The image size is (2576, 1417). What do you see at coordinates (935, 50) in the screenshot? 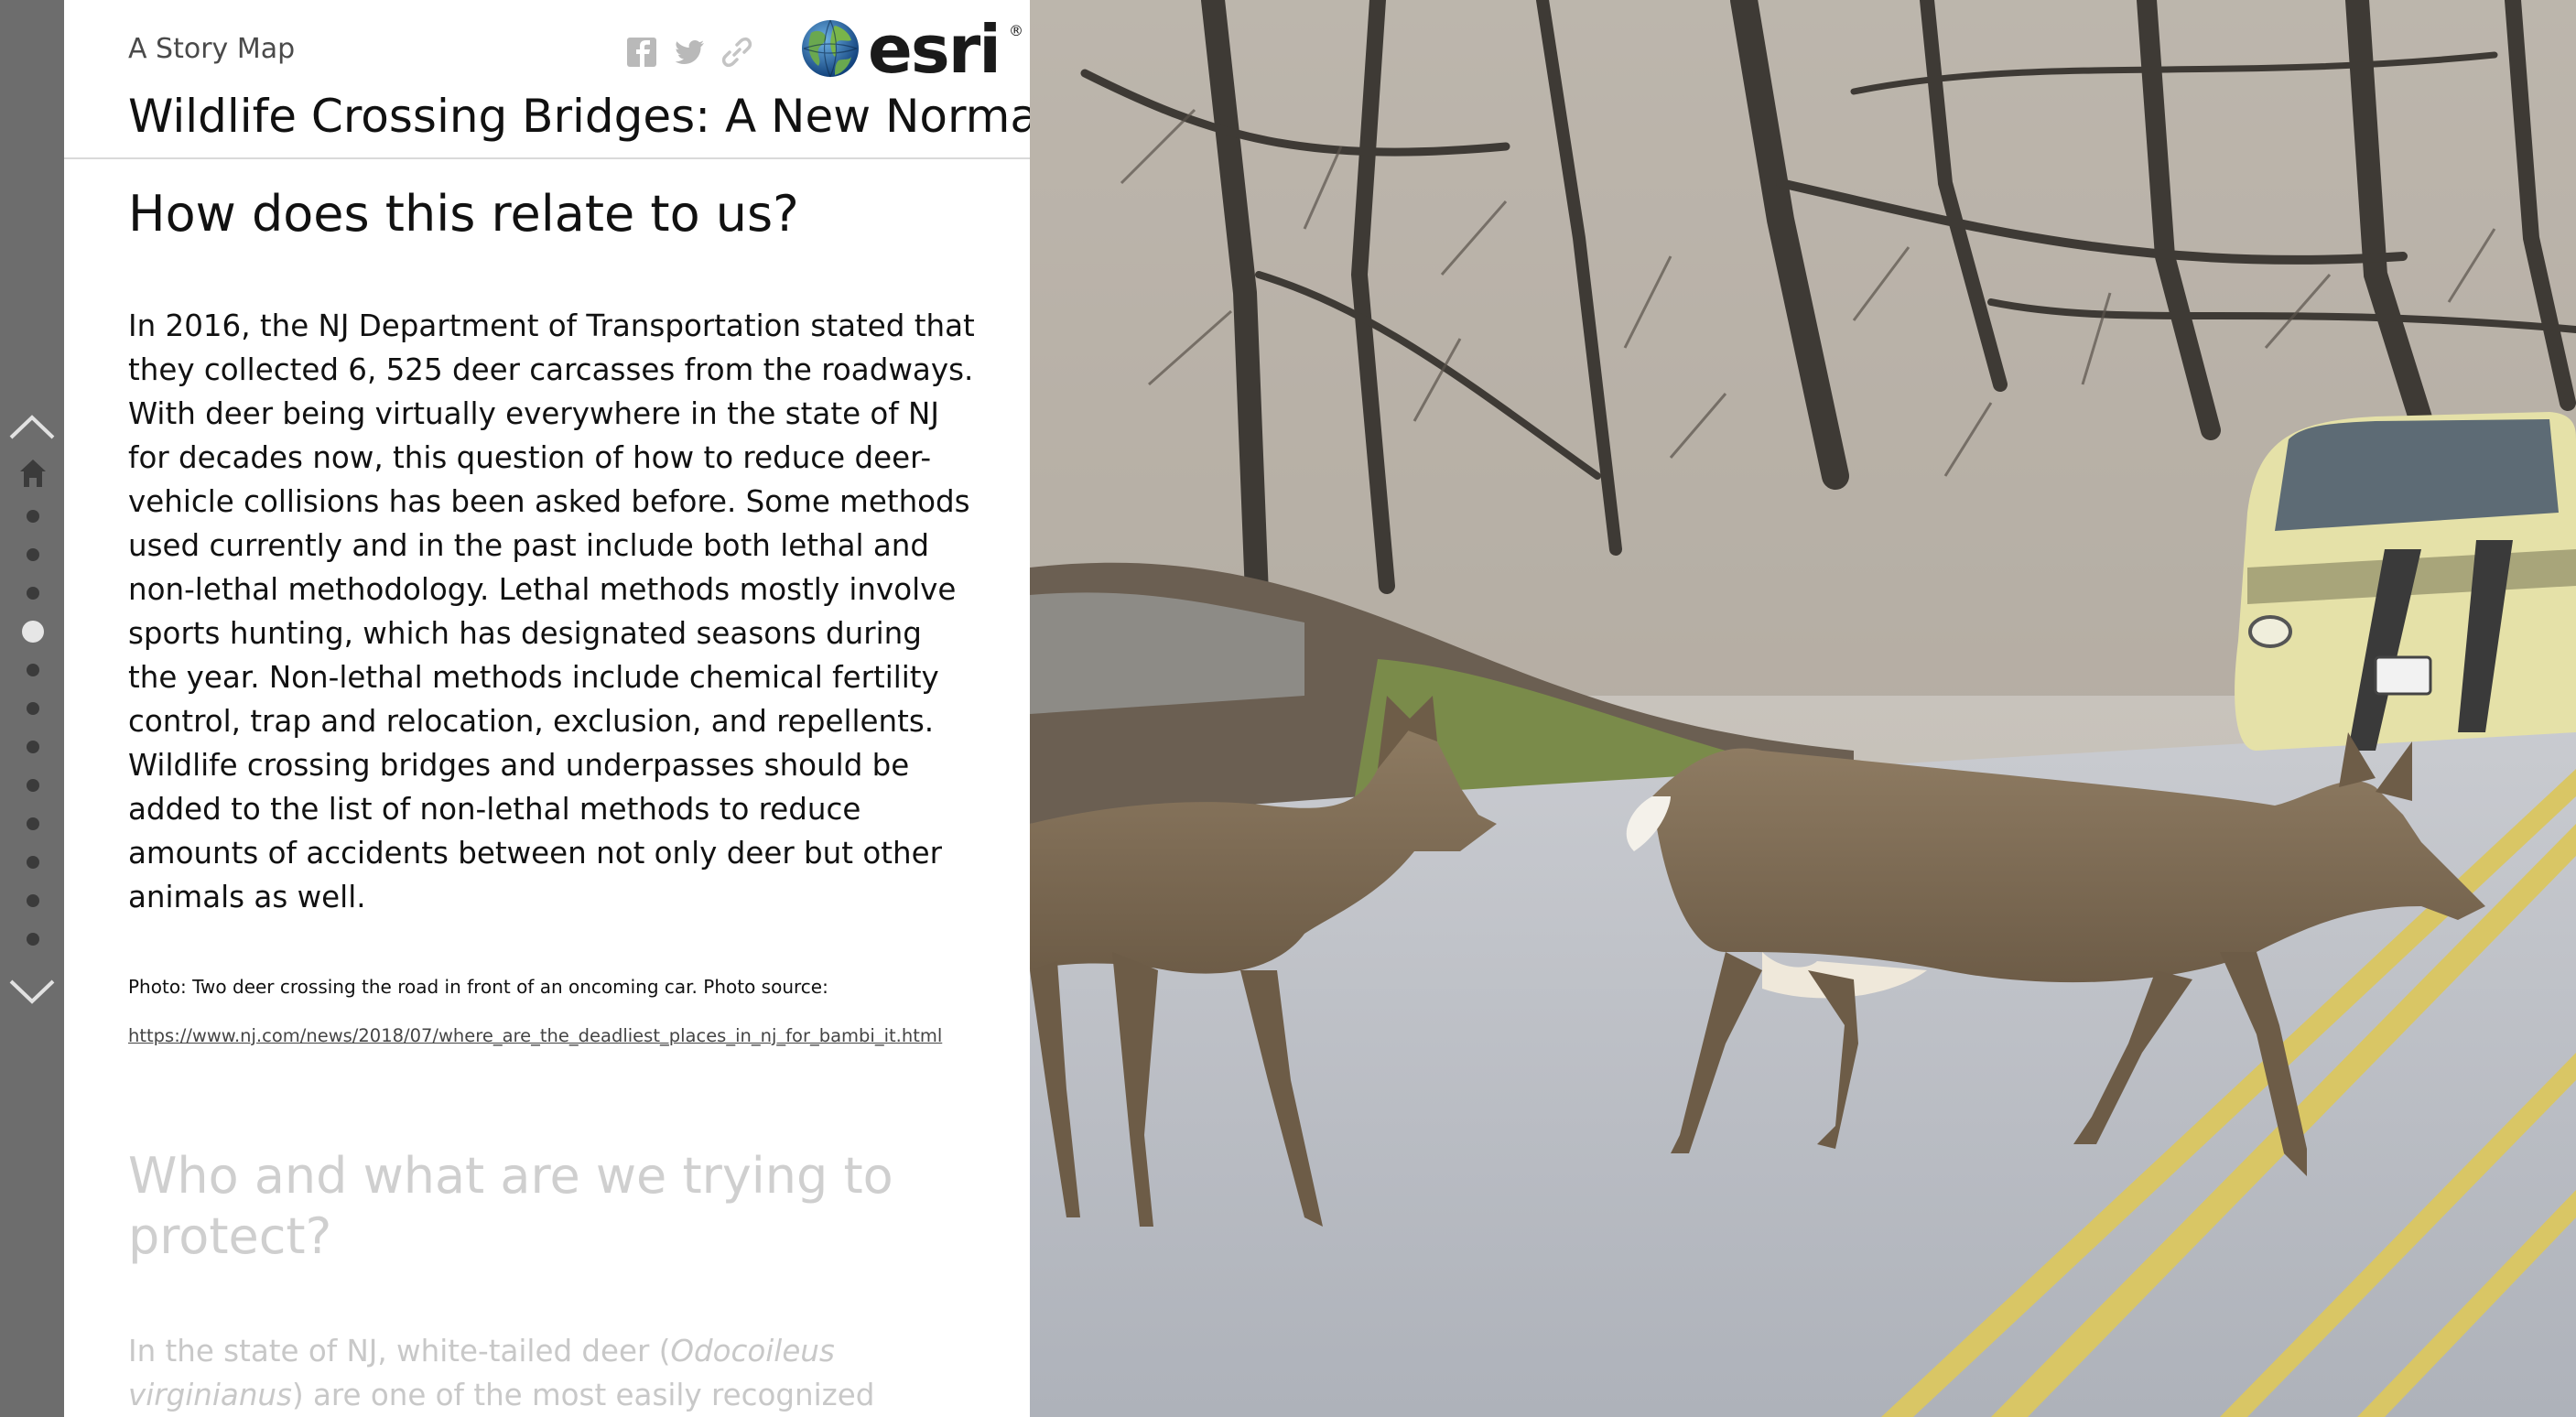
I see `esri-logo-text: esri` at bounding box center [935, 50].